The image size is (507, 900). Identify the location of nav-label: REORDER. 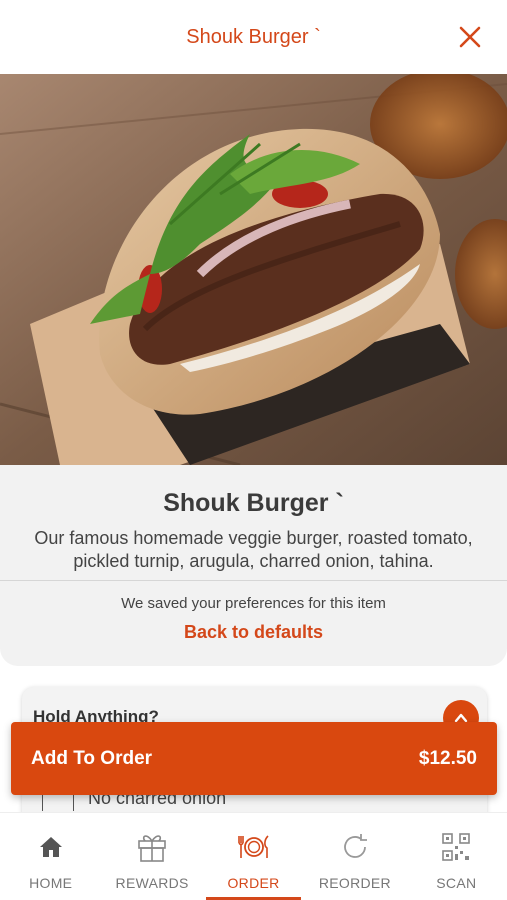
(354, 883).